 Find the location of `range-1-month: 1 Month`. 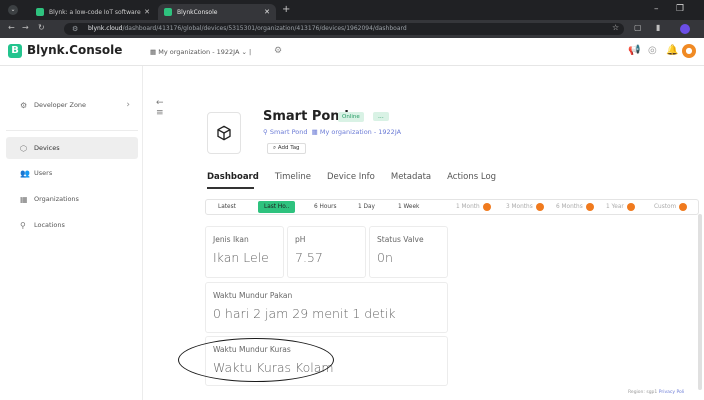

range-1-month: 1 Month is located at coordinates (473, 207).